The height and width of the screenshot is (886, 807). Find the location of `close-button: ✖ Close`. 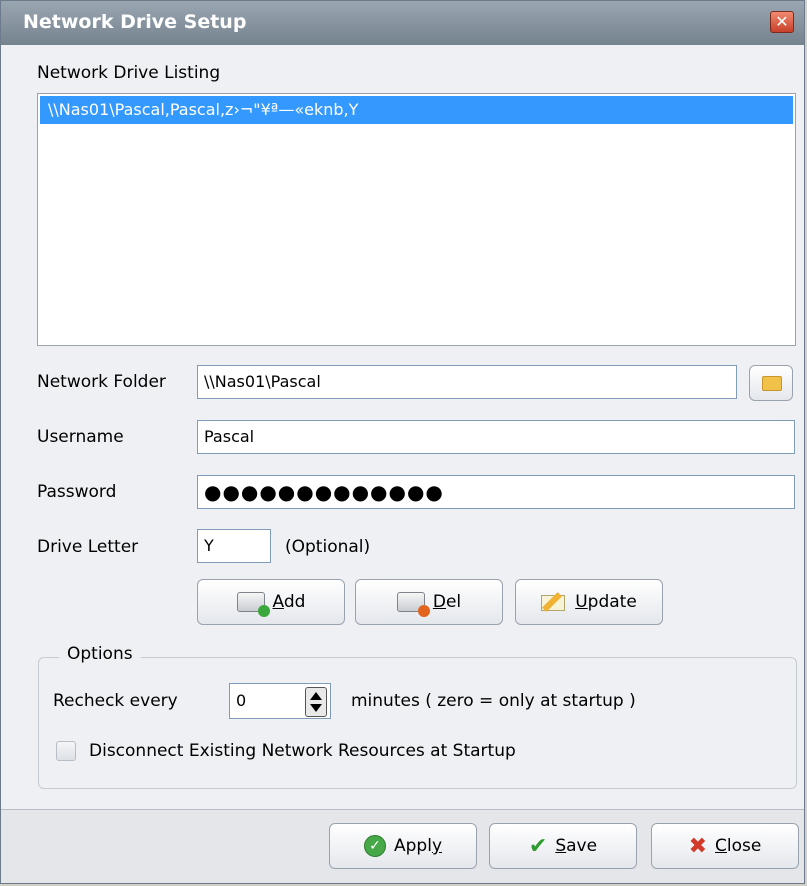

close-button: ✖ Close is located at coordinates (725, 846).